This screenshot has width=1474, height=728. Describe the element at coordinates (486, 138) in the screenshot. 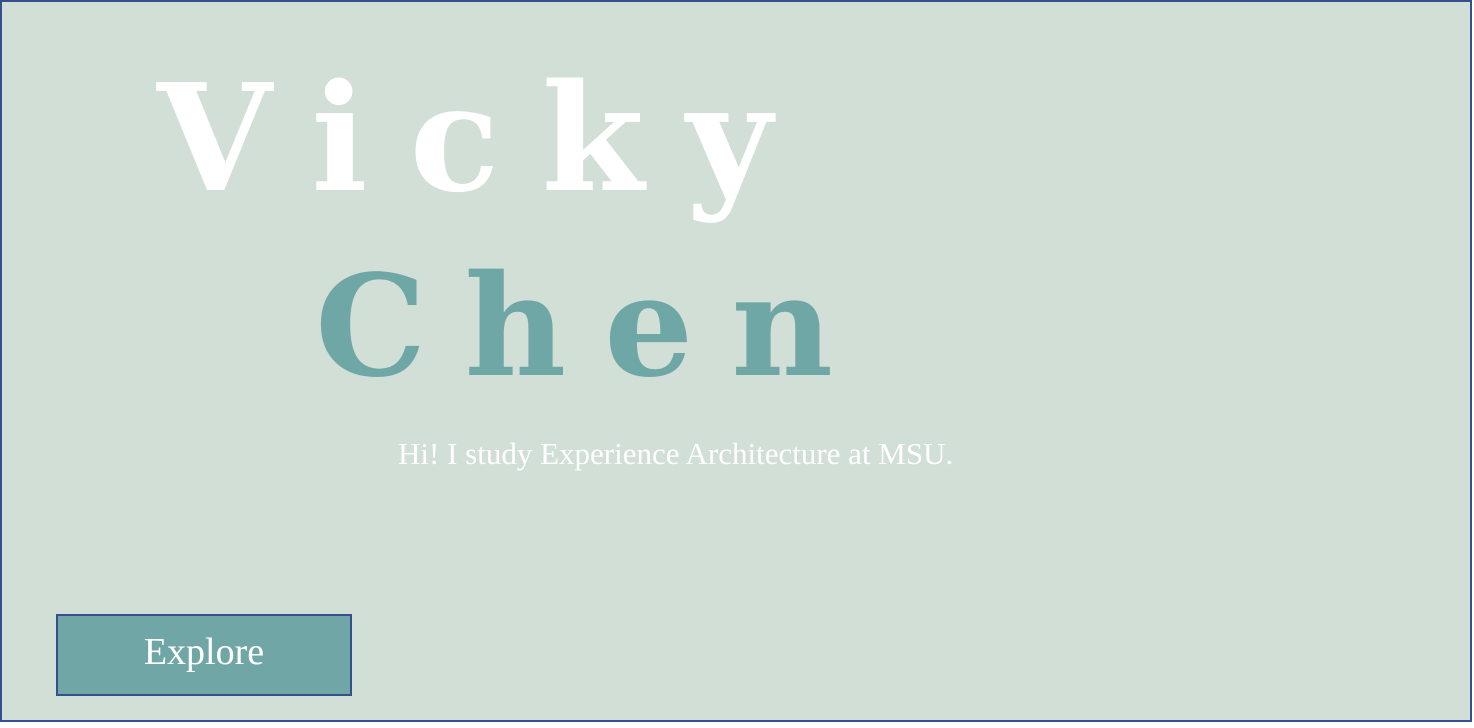

I see `first-name-heading: Vicky` at that location.